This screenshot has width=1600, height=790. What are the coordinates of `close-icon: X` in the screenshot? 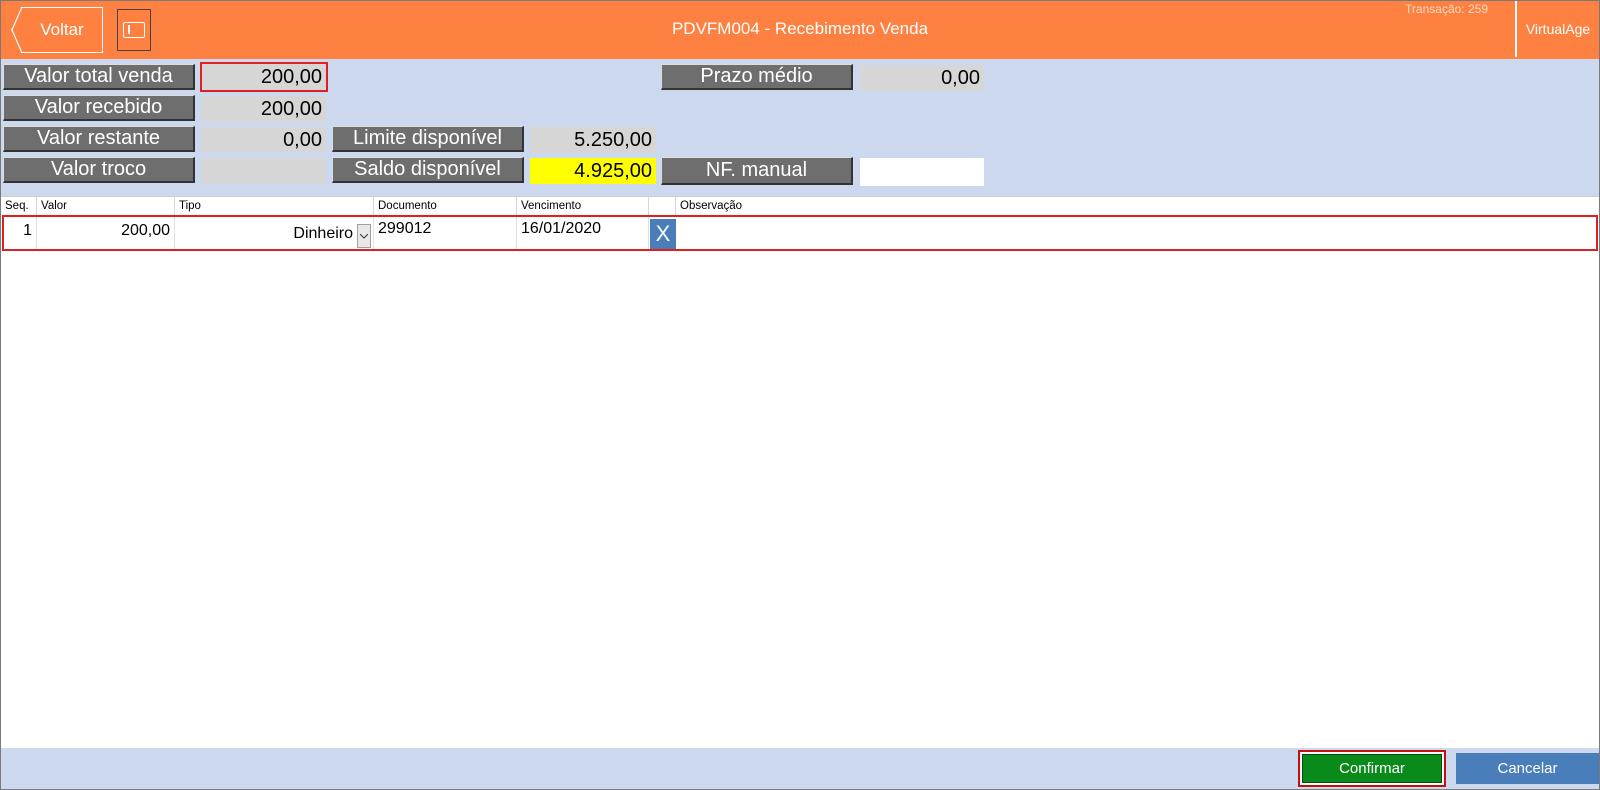 It's located at (663, 233).